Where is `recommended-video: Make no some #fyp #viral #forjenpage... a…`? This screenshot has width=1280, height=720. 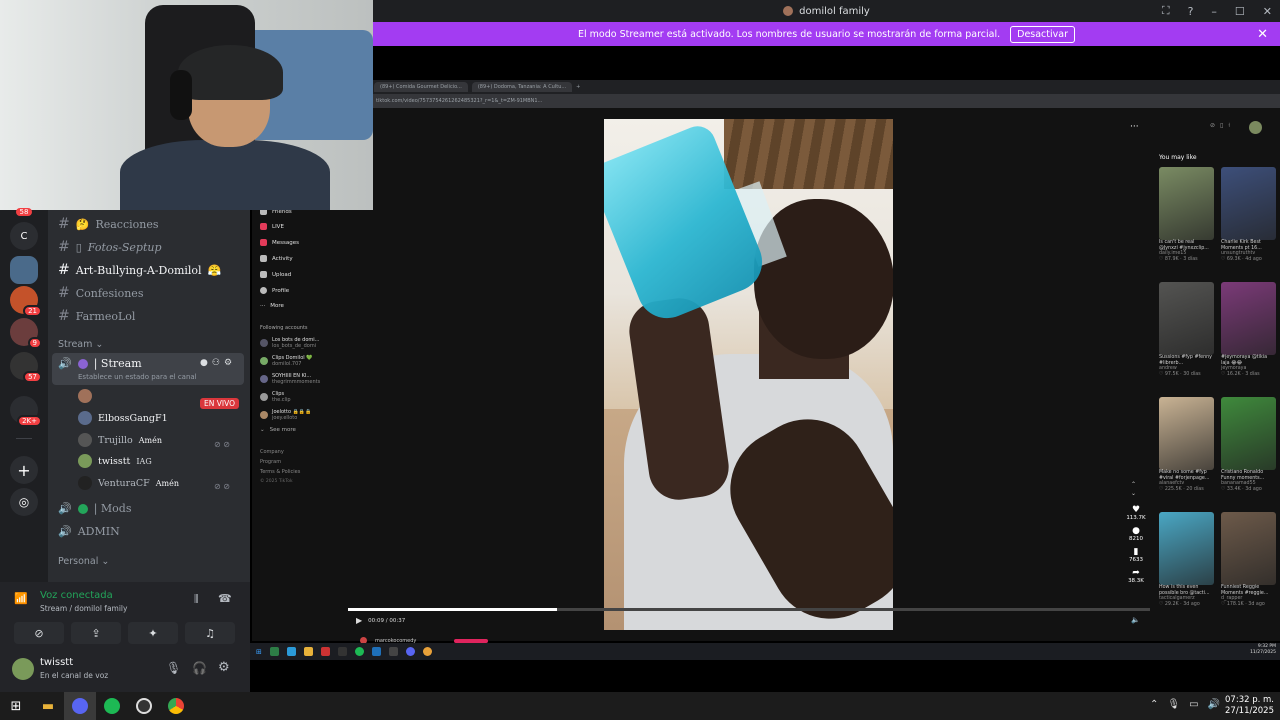 recommended-video: Make no some #fyp #viral #forjenpage... a… is located at coordinates (1186, 444).